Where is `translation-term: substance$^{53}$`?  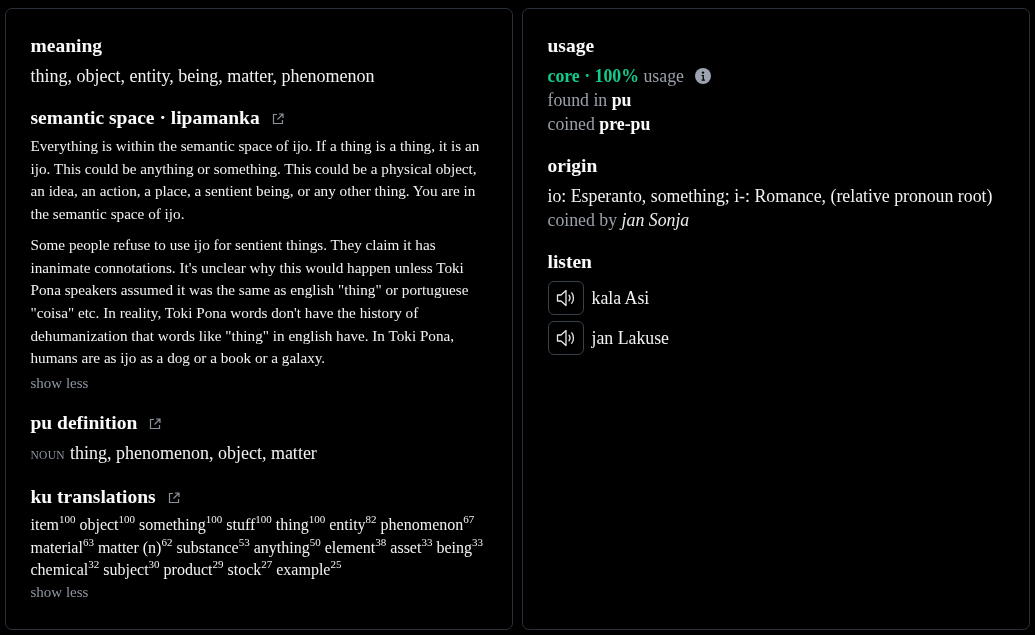 translation-term: substance$^{53}$ is located at coordinates (213, 547).